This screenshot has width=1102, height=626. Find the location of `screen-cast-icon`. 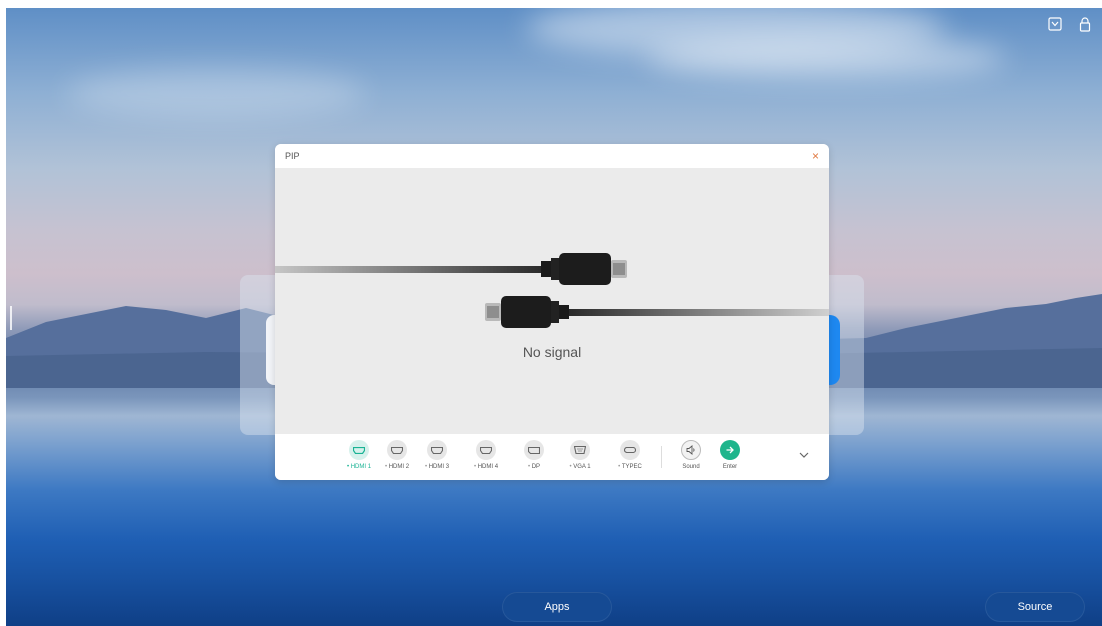

screen-cast-icon is located at coordinates (1055, 24).